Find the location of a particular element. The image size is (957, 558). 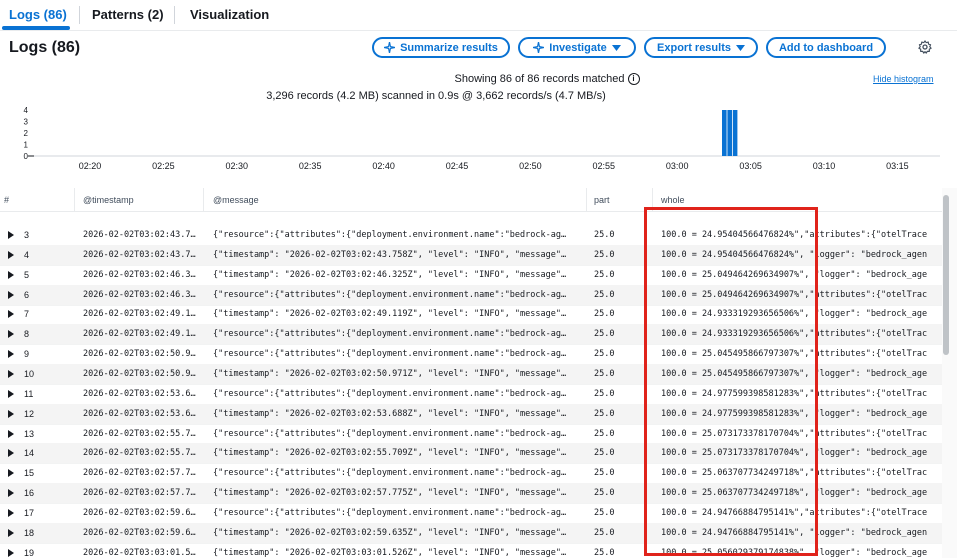

row-number: 11 is located at coordinates (29, 393).